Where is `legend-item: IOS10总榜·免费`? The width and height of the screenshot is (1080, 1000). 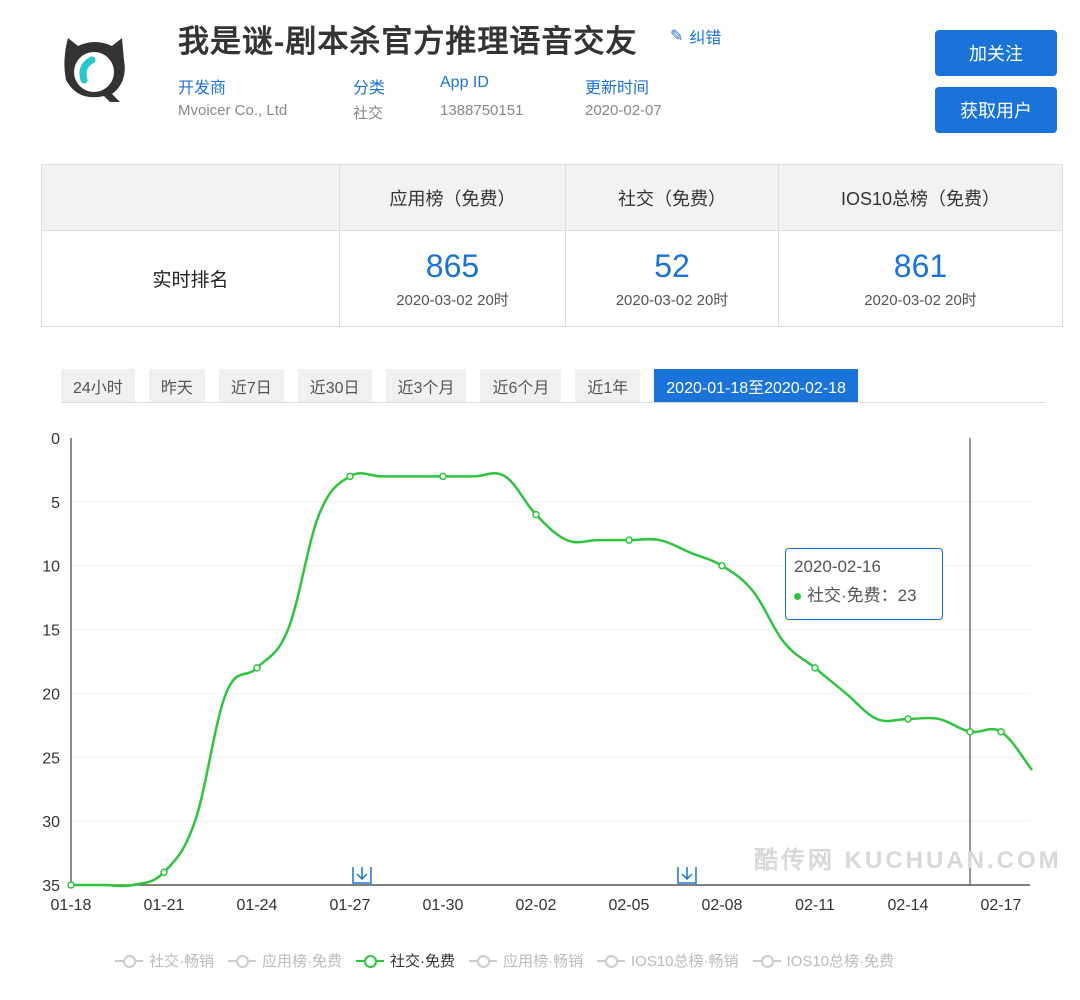 legend-item: IOS10总榜·免费 is located at coordinates (823, 960).